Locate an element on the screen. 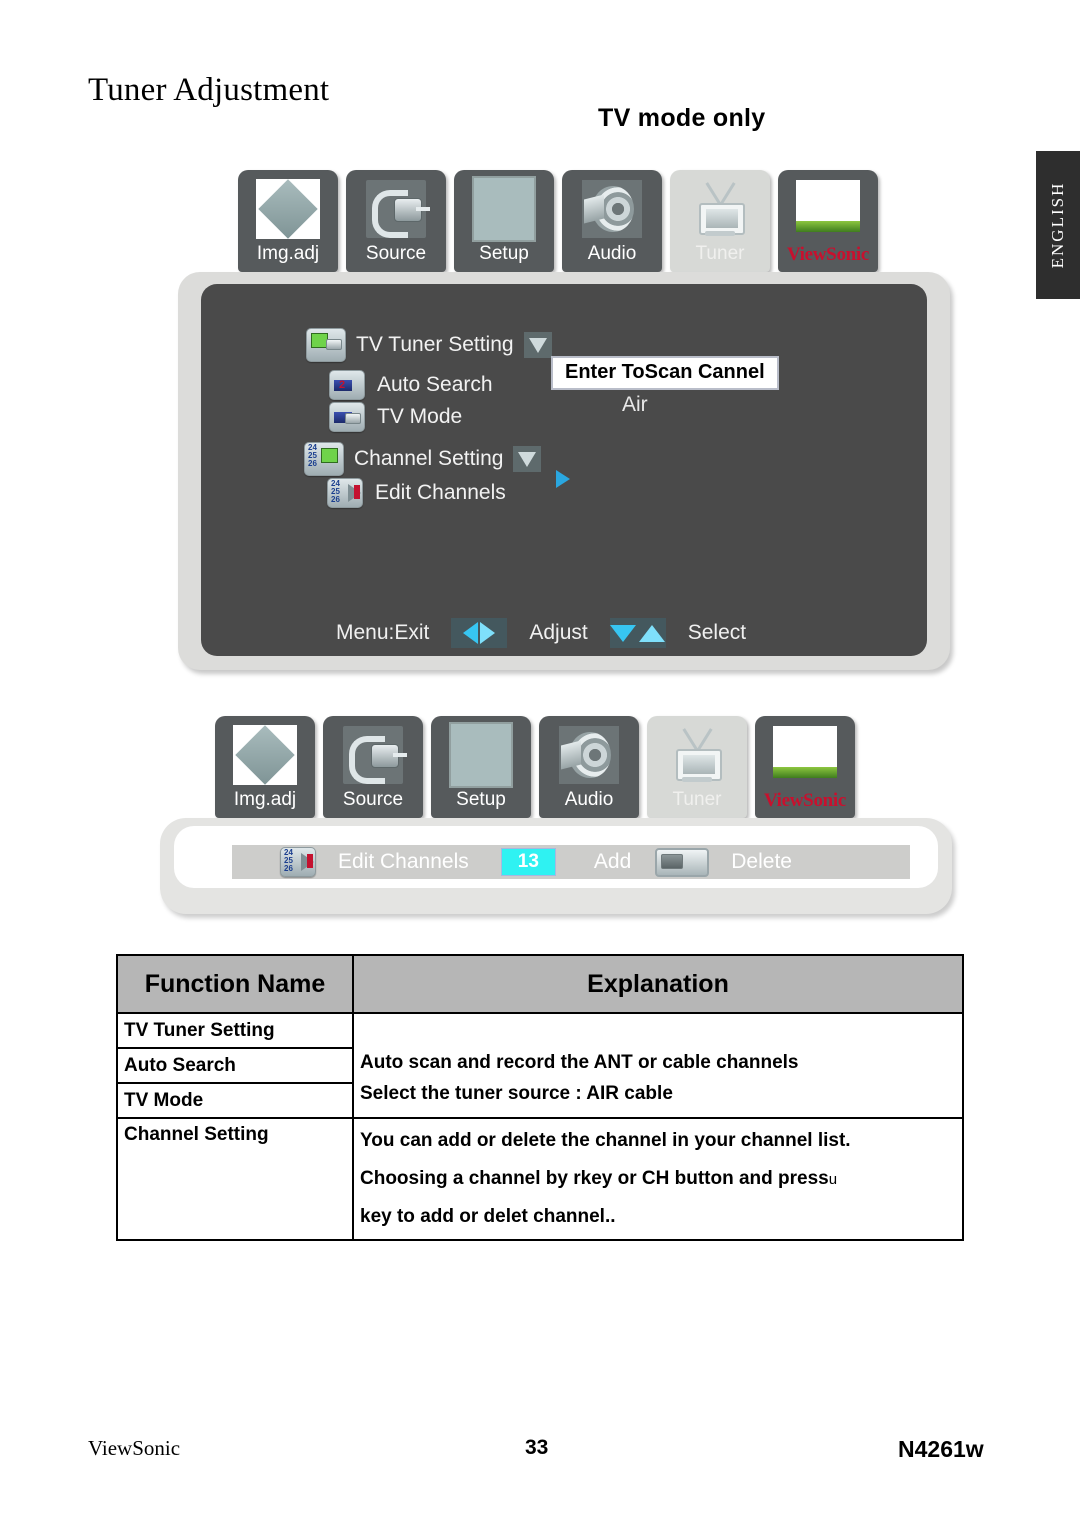 The height and width of the screenshot is (1524, 1080). osd-row-tv-tuner-setting: TV Tuner Setting is located at coordinates (429, 345).